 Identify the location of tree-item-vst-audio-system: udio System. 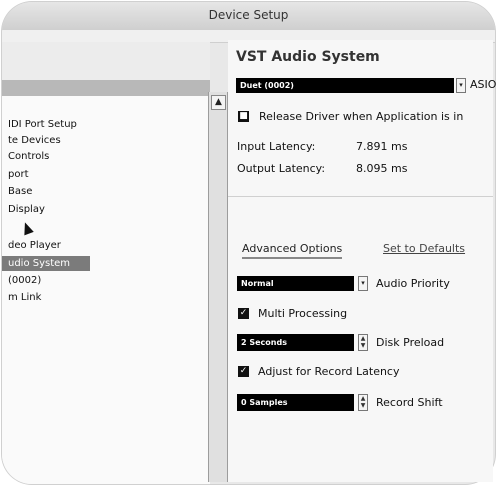
(46, 263).